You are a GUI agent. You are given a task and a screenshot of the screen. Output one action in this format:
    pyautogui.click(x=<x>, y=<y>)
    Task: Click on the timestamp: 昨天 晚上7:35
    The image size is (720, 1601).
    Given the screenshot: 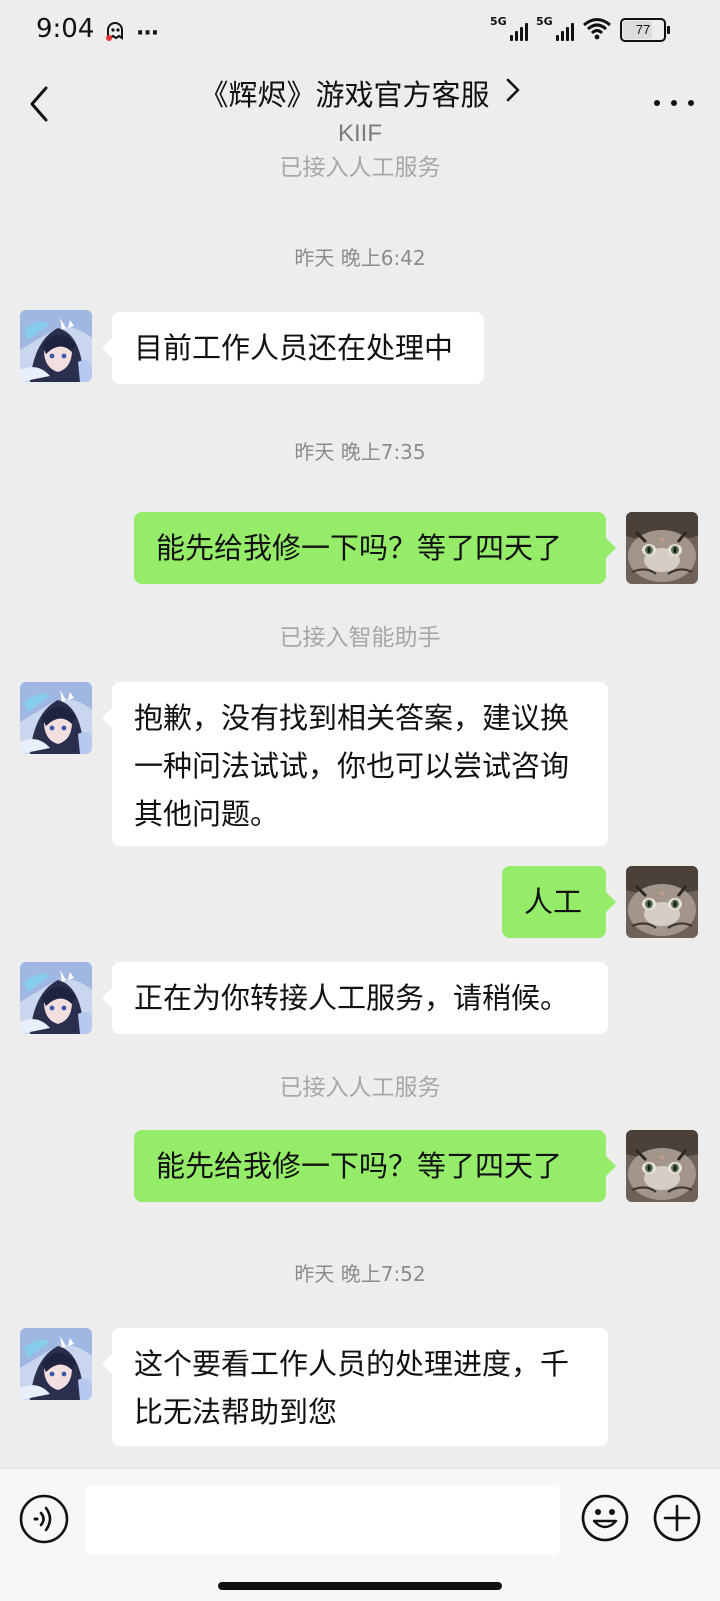 What is the action you would take?
    pyautogui.click(x=360, y=452)
    